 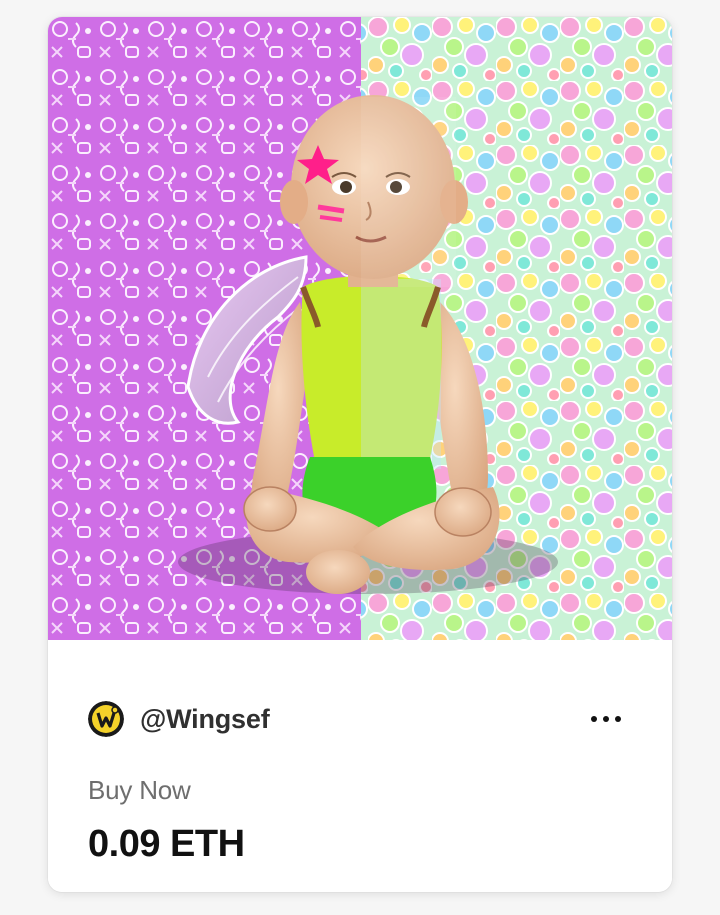 I want to click on creator-handle: @Wingsef, so click(x=205, y=718).